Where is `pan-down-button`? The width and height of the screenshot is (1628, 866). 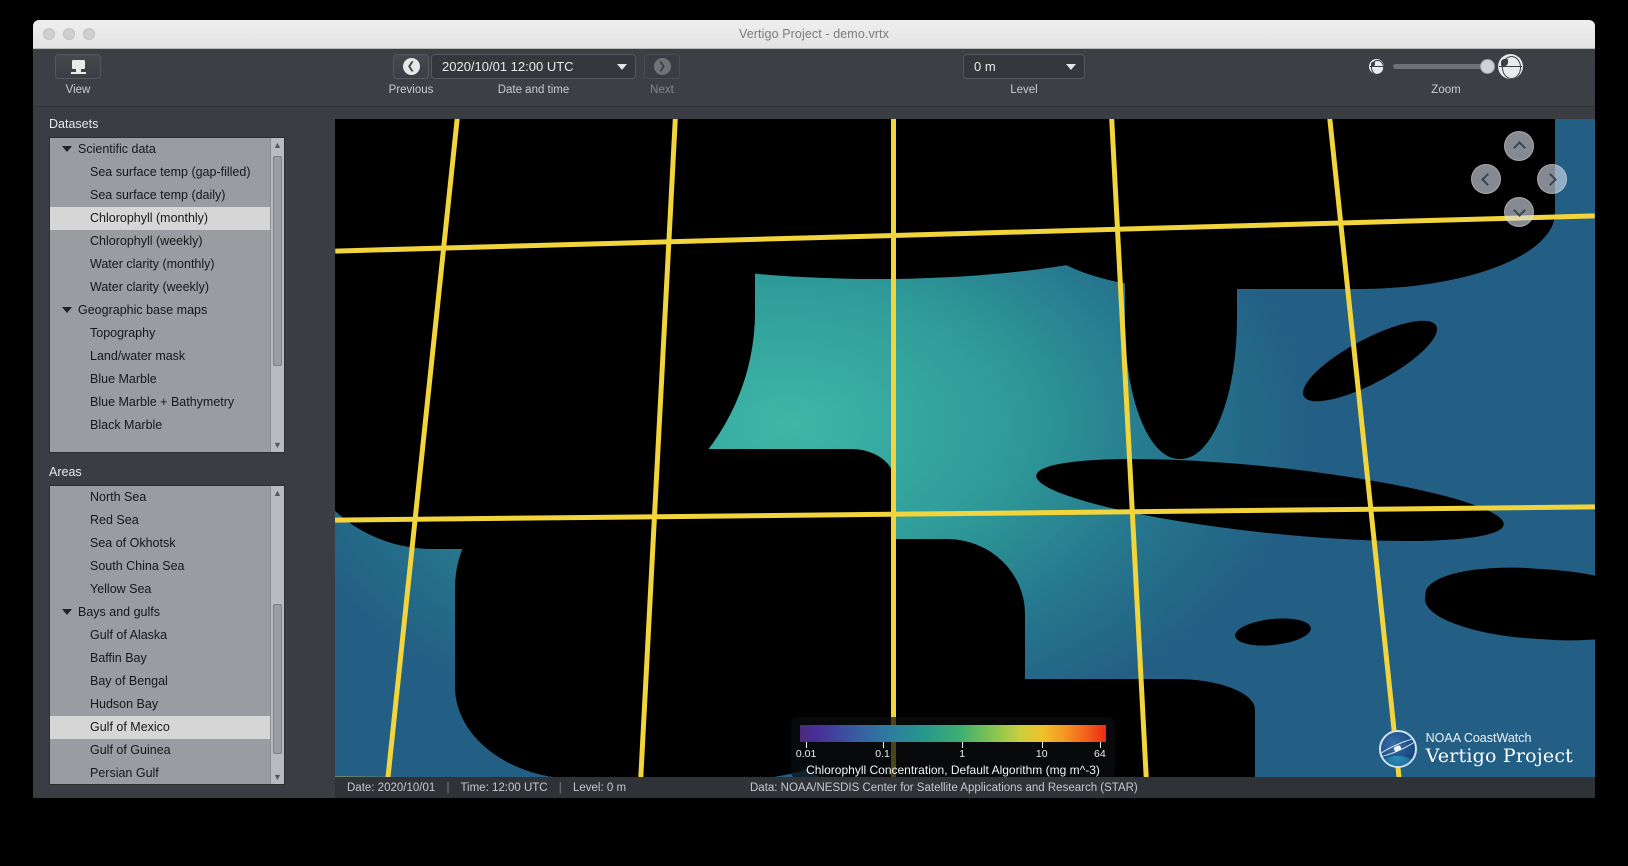 pan-down-button is located at coordinates (1519, 212).